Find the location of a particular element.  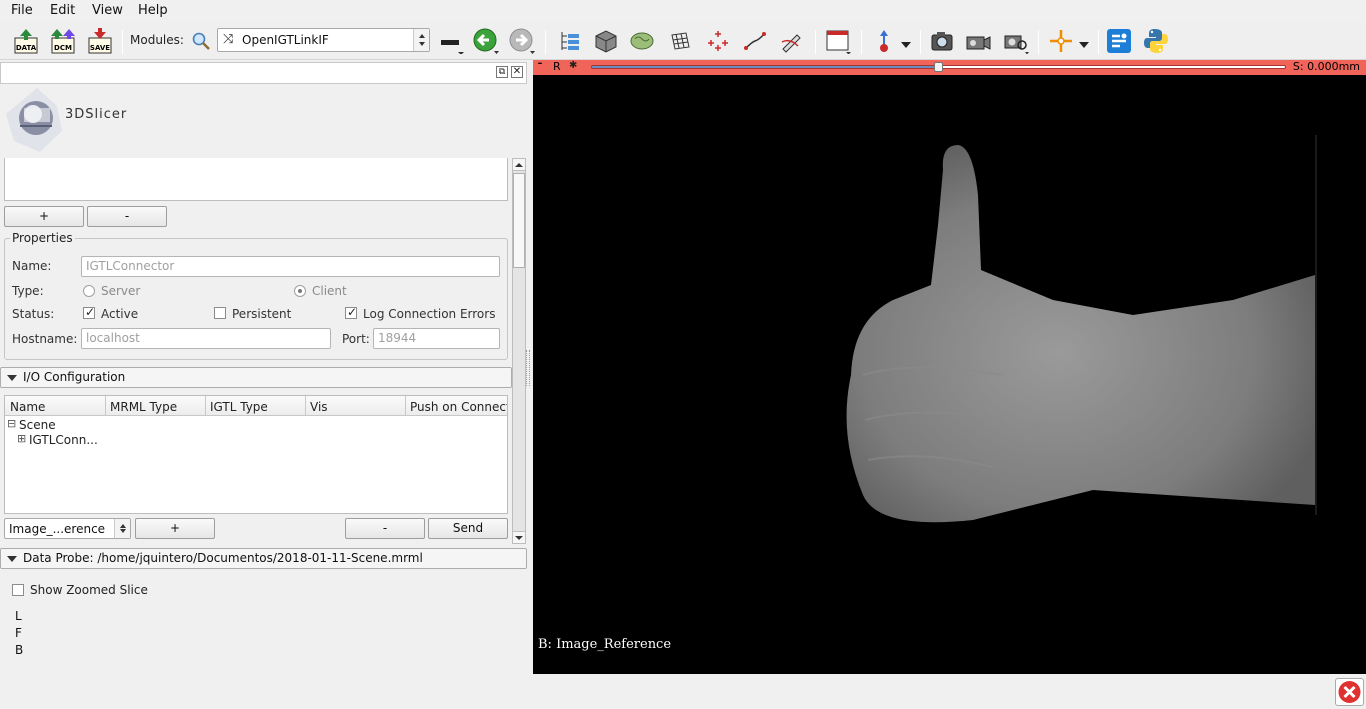

port-field: 18944 is located at coordinates (436, 338).